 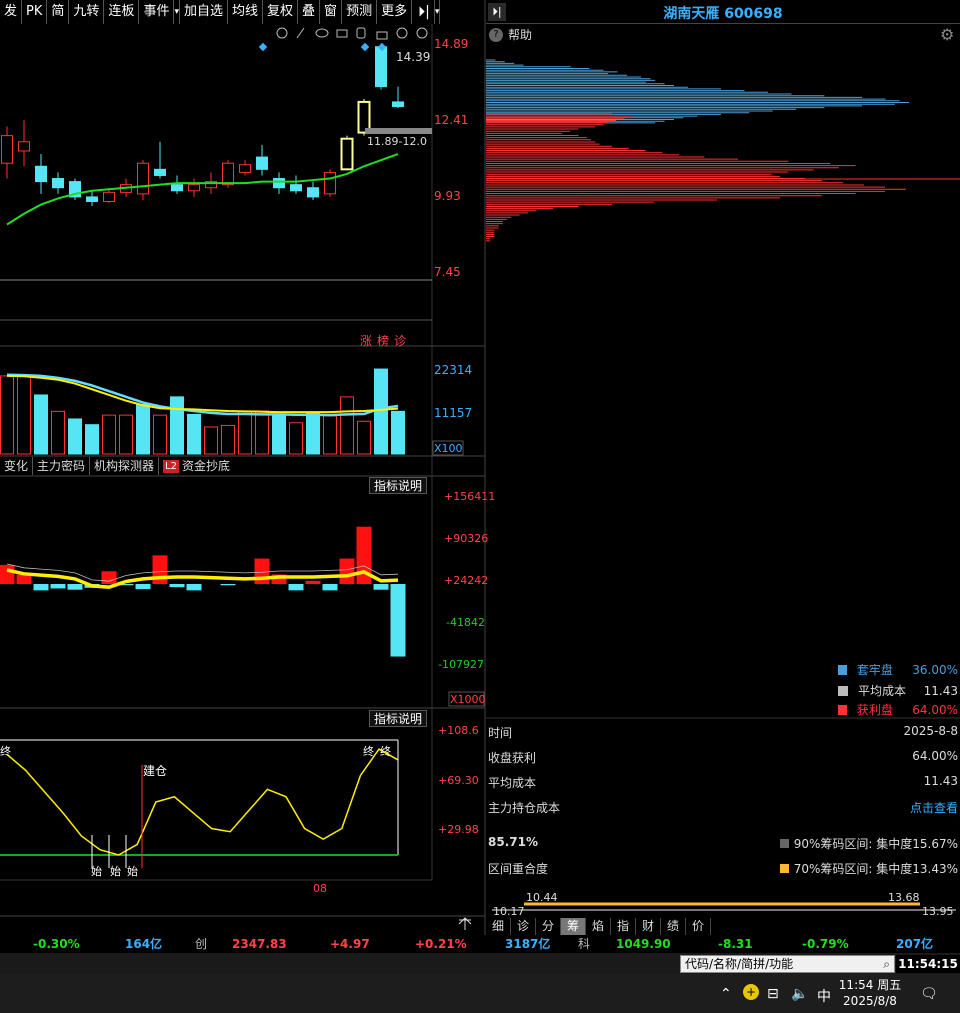 What do you see at coordinates (447, 196) in the screenshot?
I see `price-tick: 9.93` at bounding box center [447, 196].